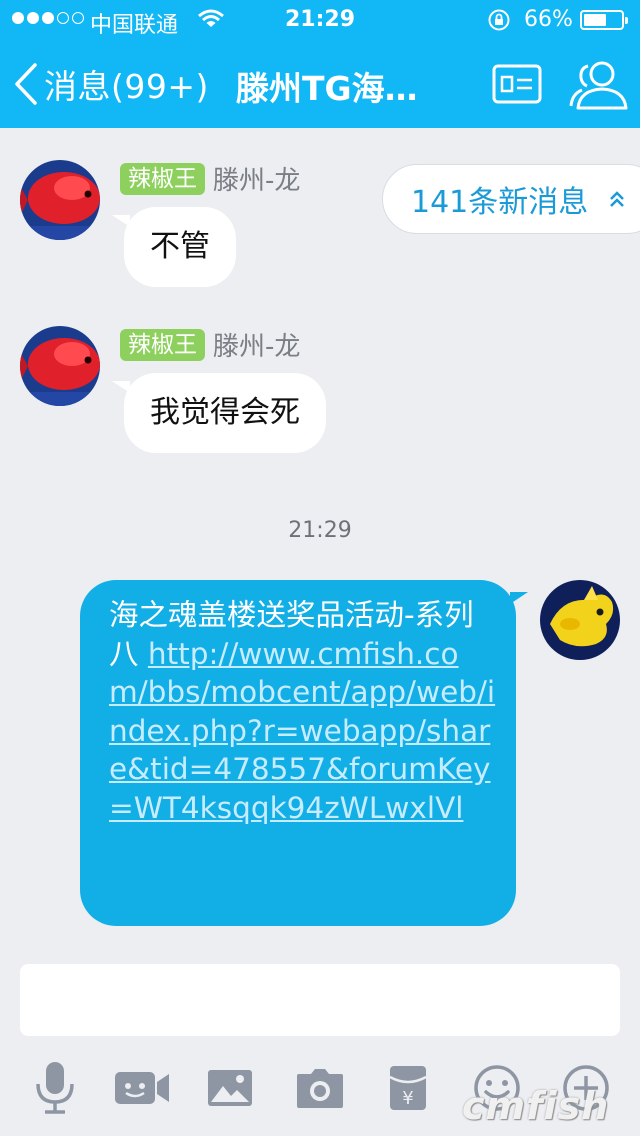 Image resolution: width=640 pixels, height=1136 pixels. Describe the element at coordinates (604, 20) in the screenshot. I see `battery-icon` at that location.